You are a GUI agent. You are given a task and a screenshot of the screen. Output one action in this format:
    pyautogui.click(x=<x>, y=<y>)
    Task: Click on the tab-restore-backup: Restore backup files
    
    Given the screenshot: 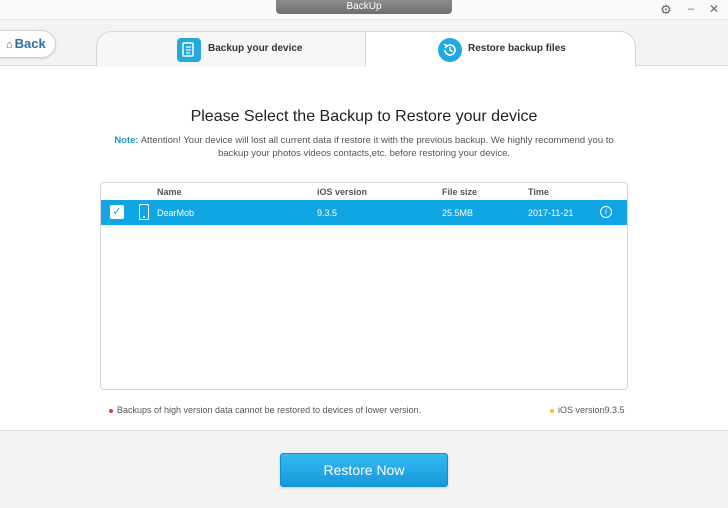 What is the action you would take?
    pyautogui.click(x=501, y=49)
    